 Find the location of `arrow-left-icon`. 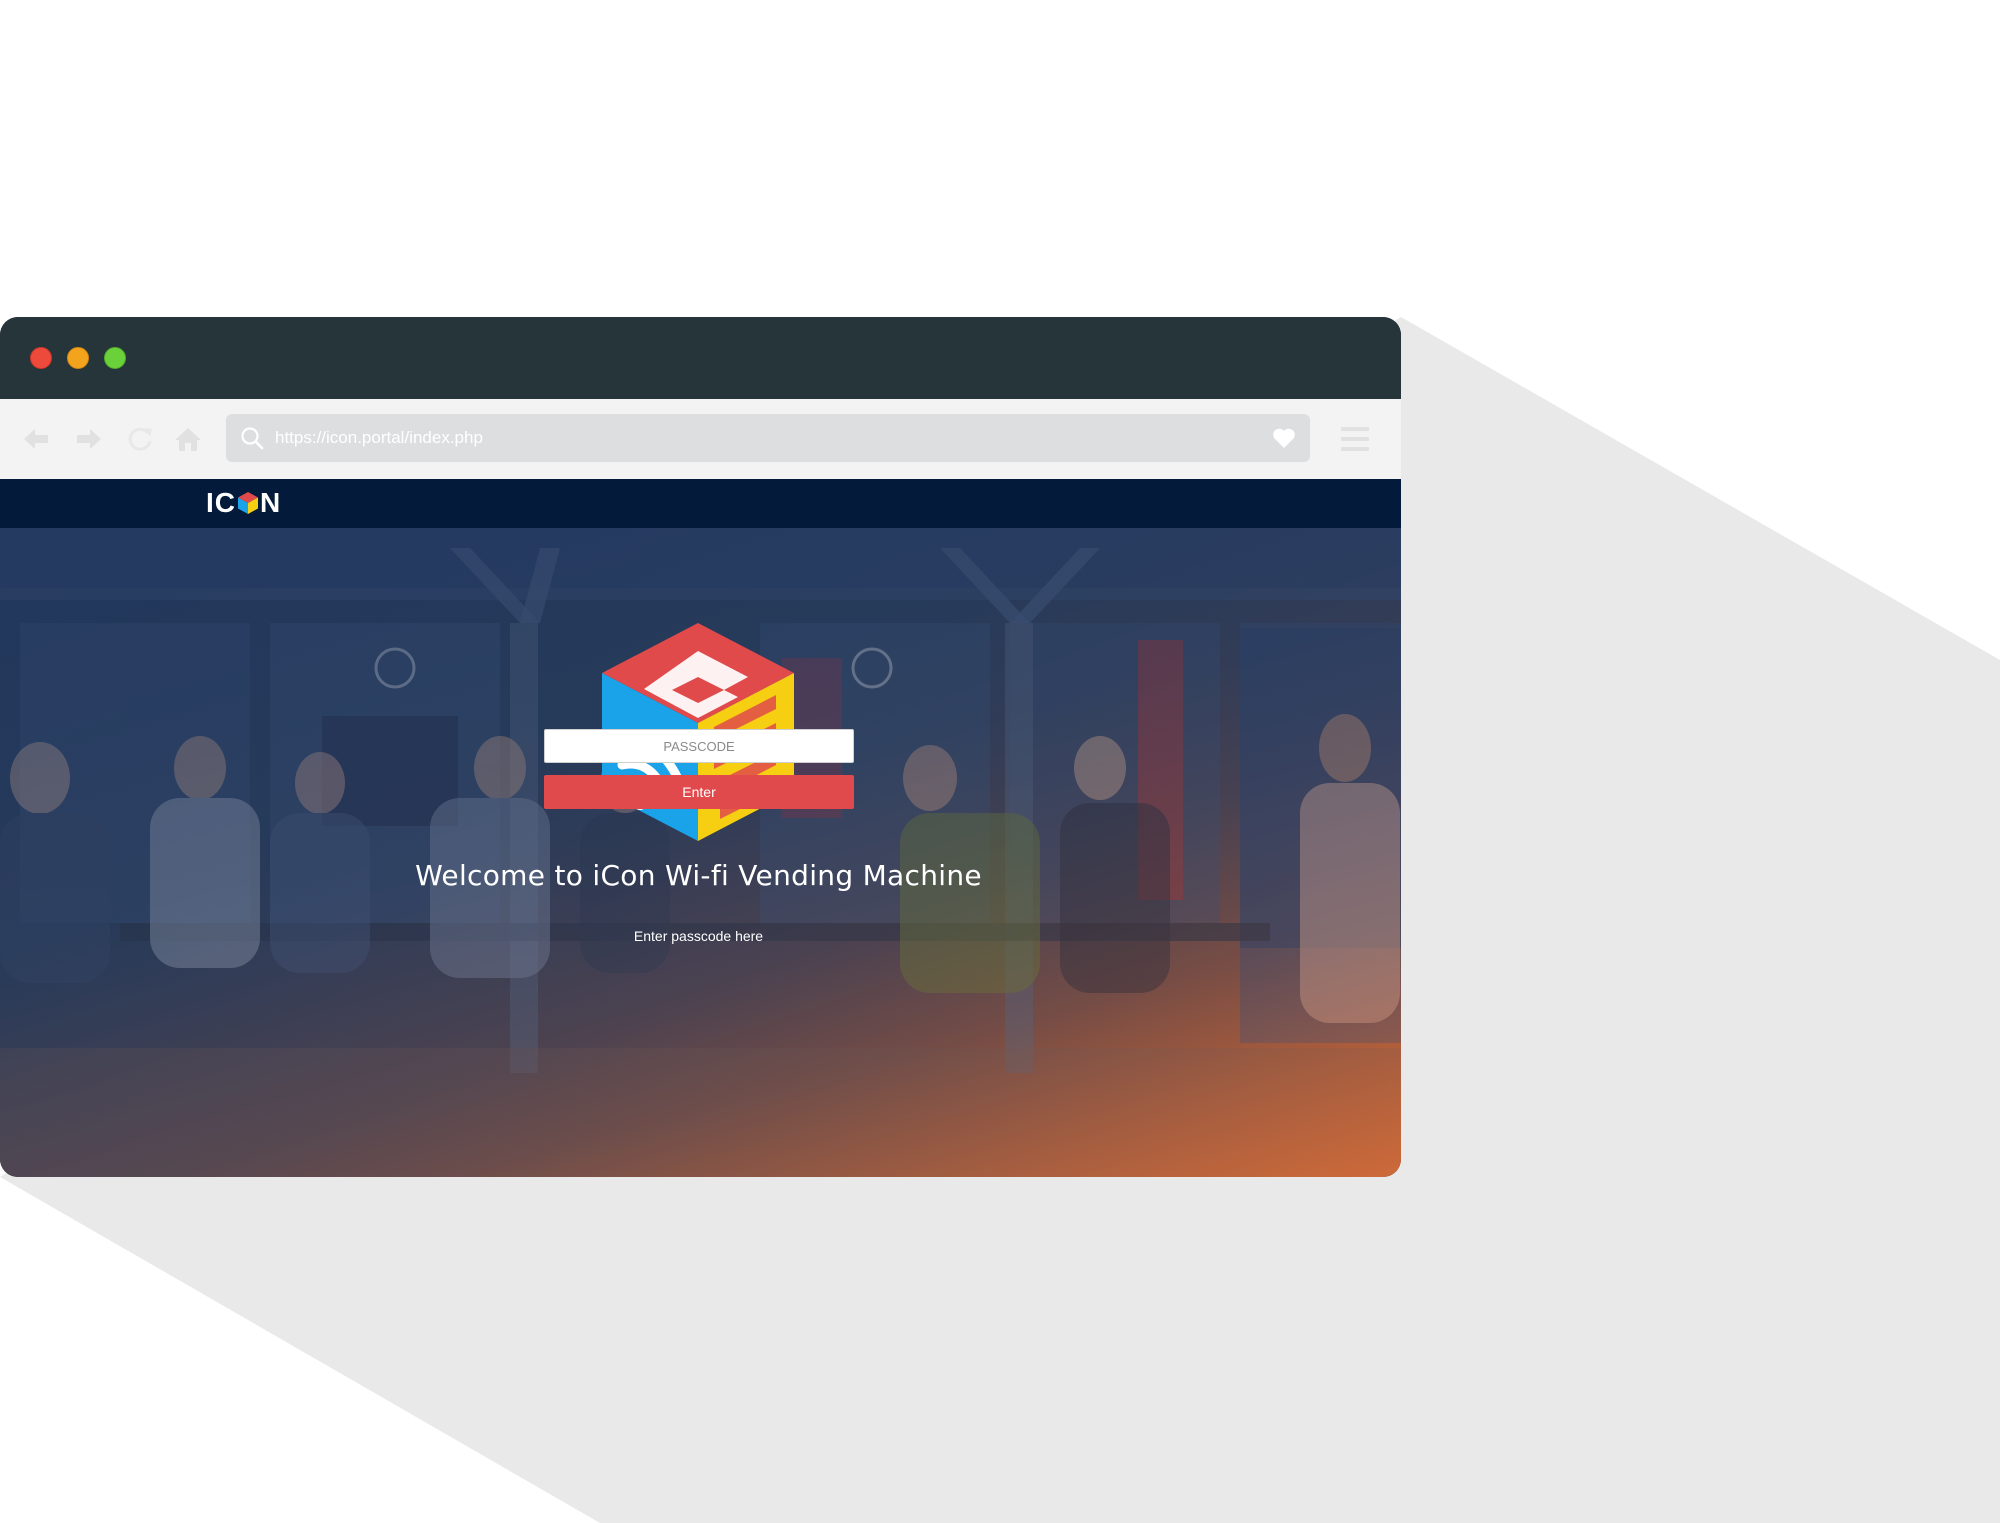

arrow-left-icon is located at coordinates (36, 439).